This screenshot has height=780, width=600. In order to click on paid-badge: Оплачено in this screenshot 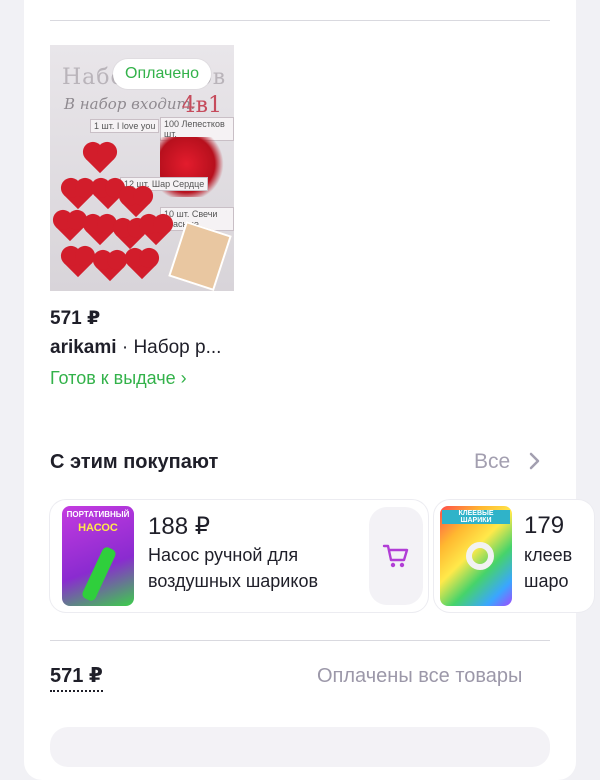, I will do `click(162, 74)`.